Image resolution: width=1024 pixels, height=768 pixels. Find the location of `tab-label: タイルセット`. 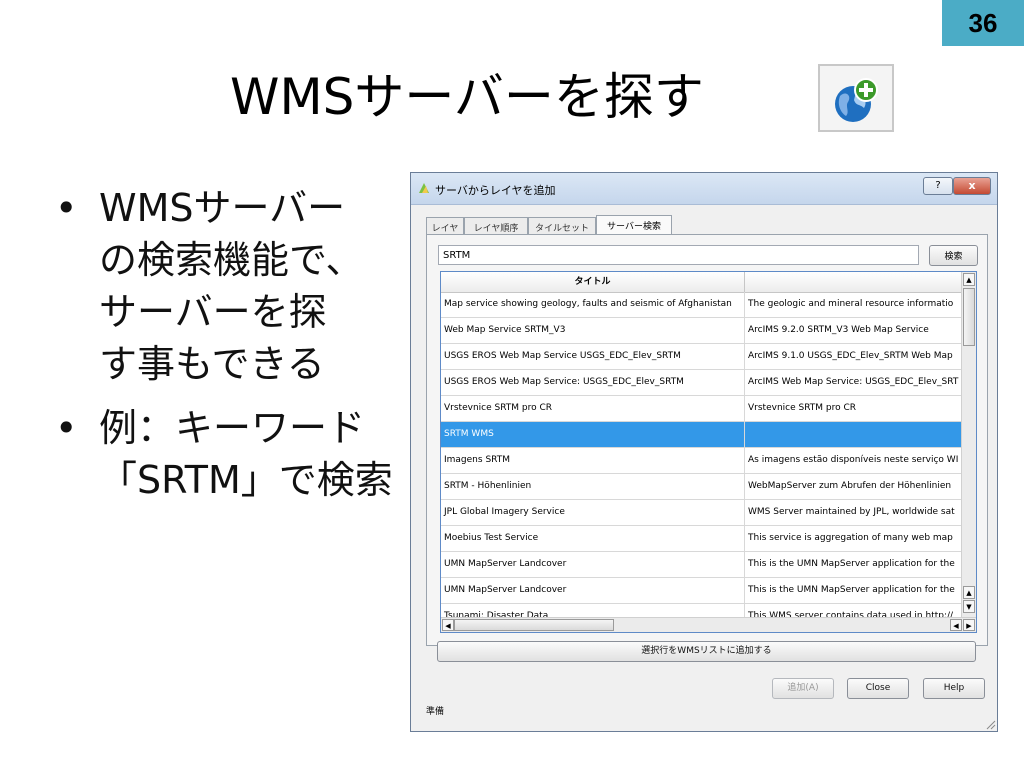

tab-label: タイルセット is located at coordinates (561, 229).